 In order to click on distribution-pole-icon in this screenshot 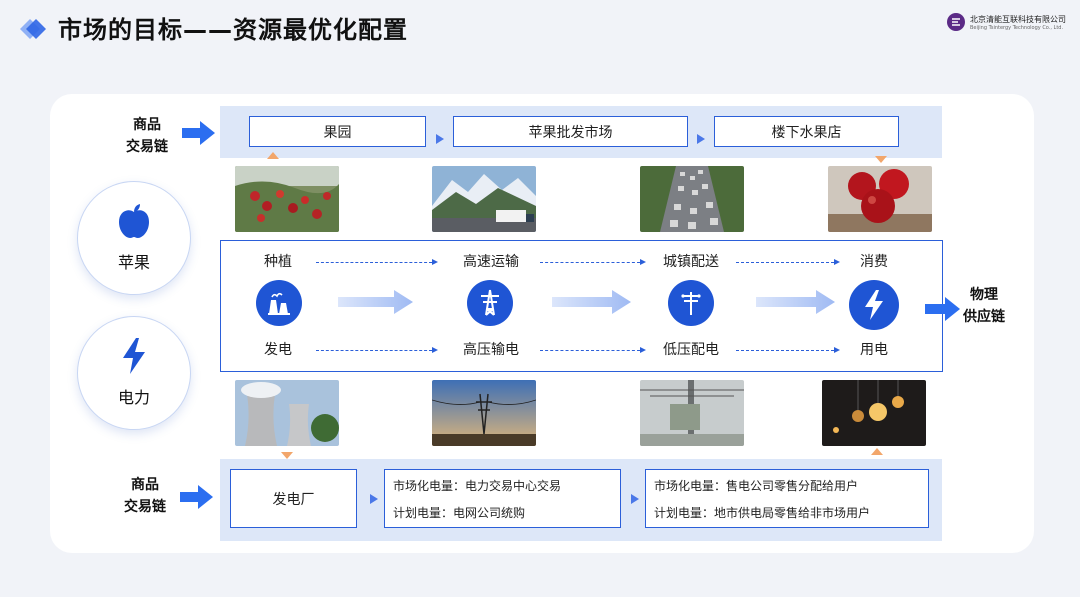, I will do `click(691, 303)`.